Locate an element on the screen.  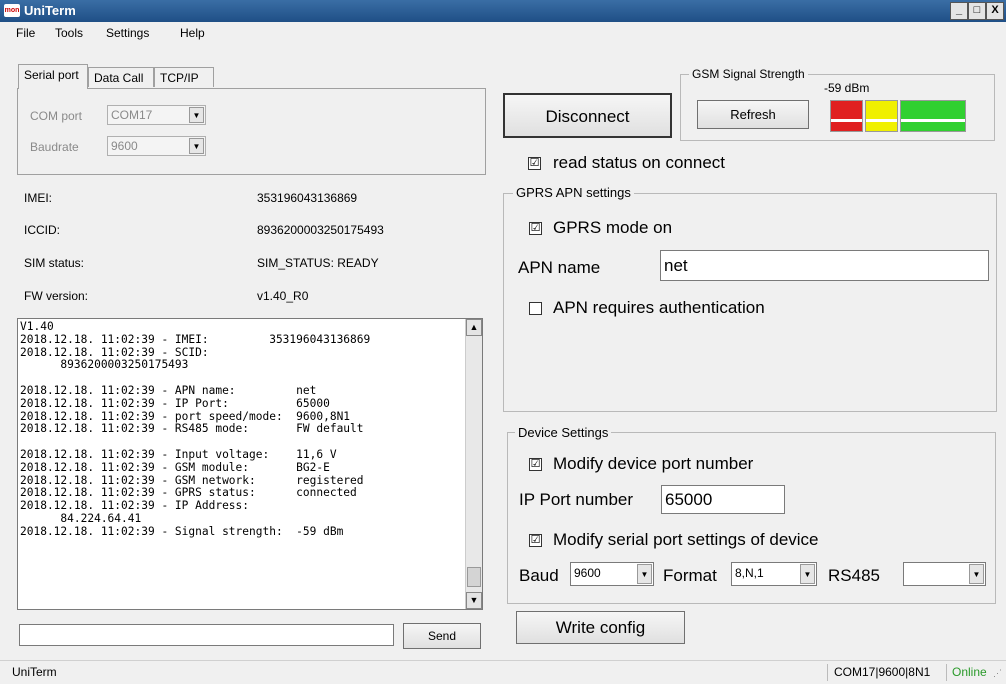
sim-status-label: SIM status: is located at coordinates (54, 263).